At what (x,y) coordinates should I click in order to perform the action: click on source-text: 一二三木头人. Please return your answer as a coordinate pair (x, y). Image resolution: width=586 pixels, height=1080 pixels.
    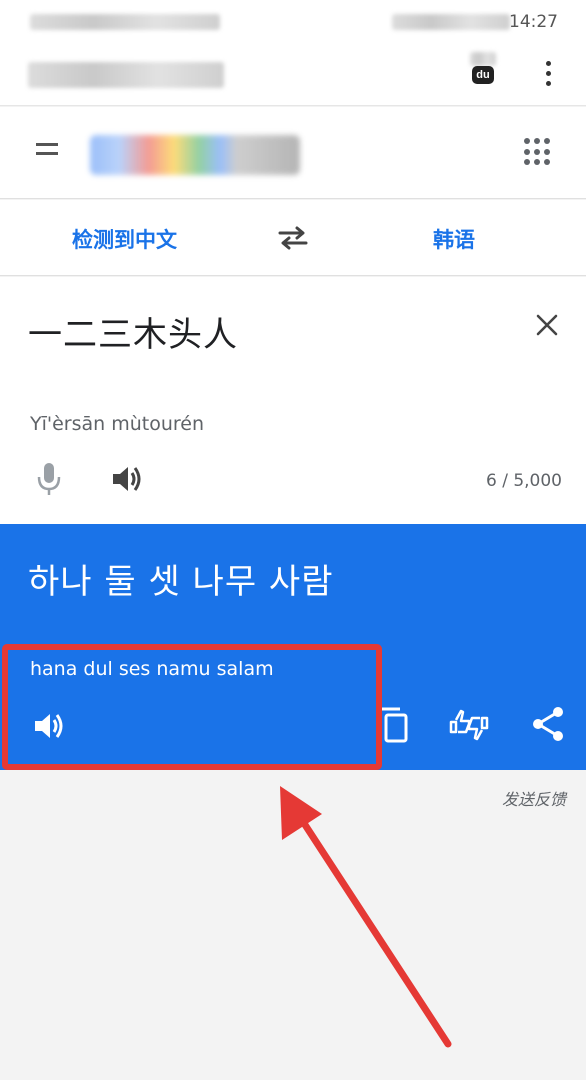
    Looking at the image, I should click on (133, 331).